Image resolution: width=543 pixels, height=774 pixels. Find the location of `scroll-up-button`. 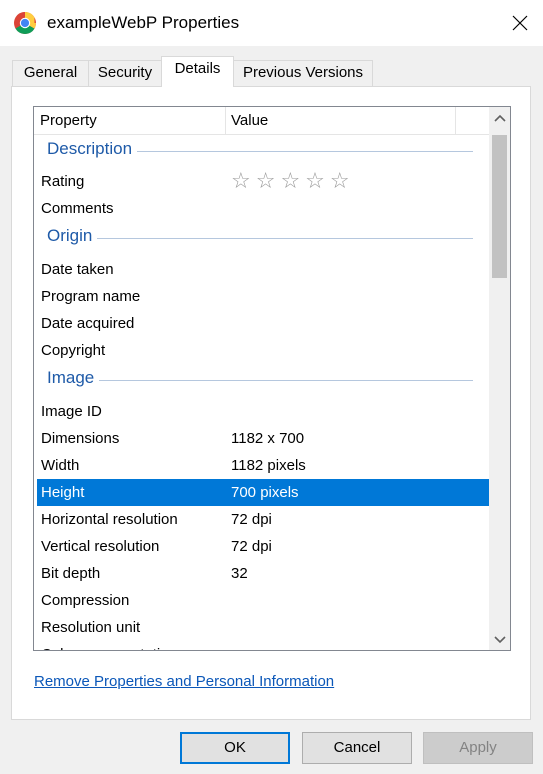

scroll-up-button is located at coordinates (499, 117).